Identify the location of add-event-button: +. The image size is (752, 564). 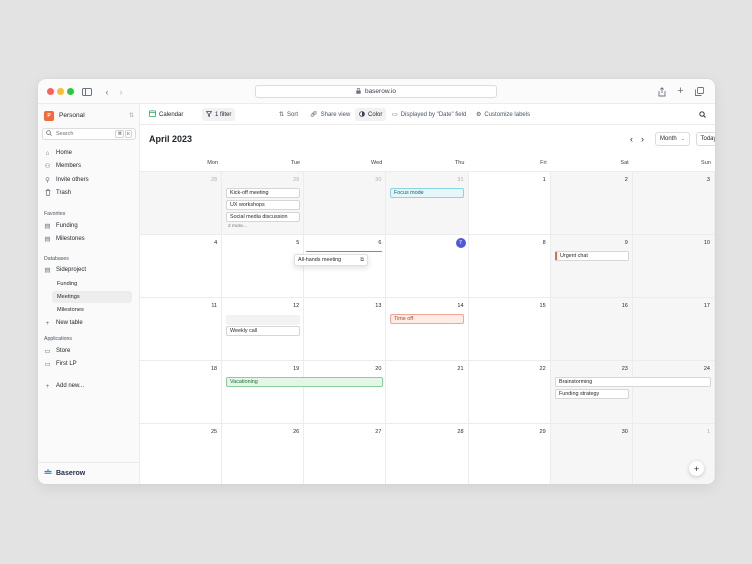
(696, 468).